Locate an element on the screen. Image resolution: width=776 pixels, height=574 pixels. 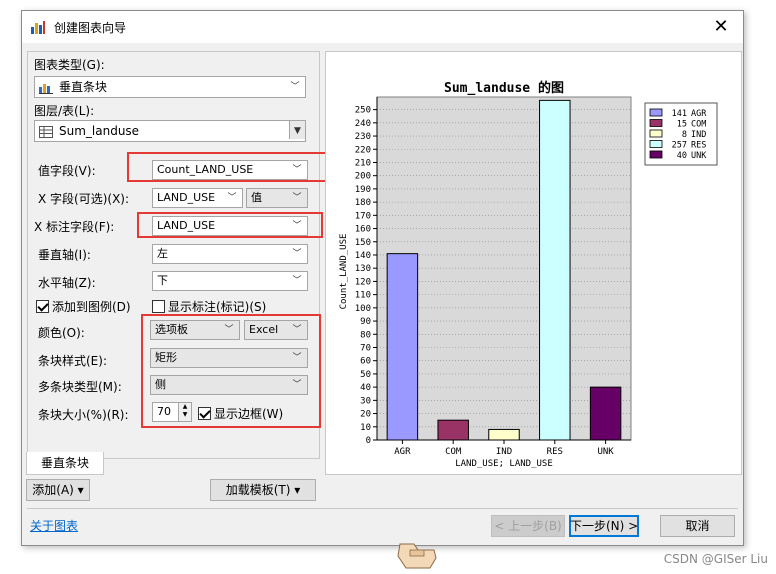
y-tick-label: 40 is located at coordinates (365, 388).